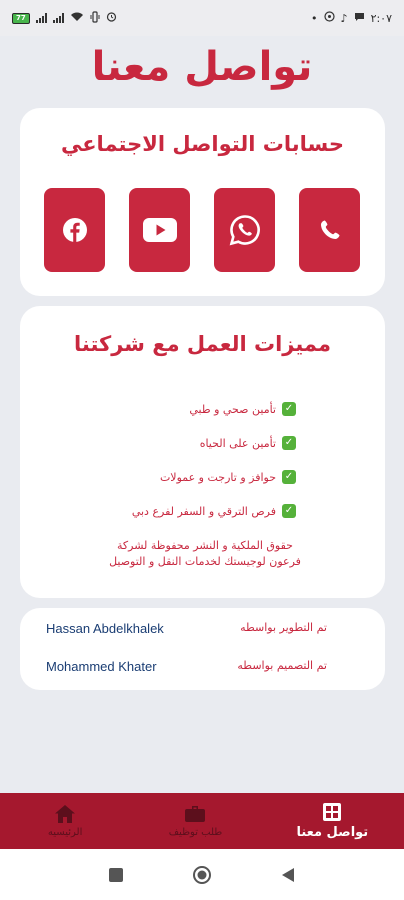  What do you see at coordinates (332, 832) in the screenshot?
I see `nav-label: تواصل معنا` at bounding box center [332, 832].